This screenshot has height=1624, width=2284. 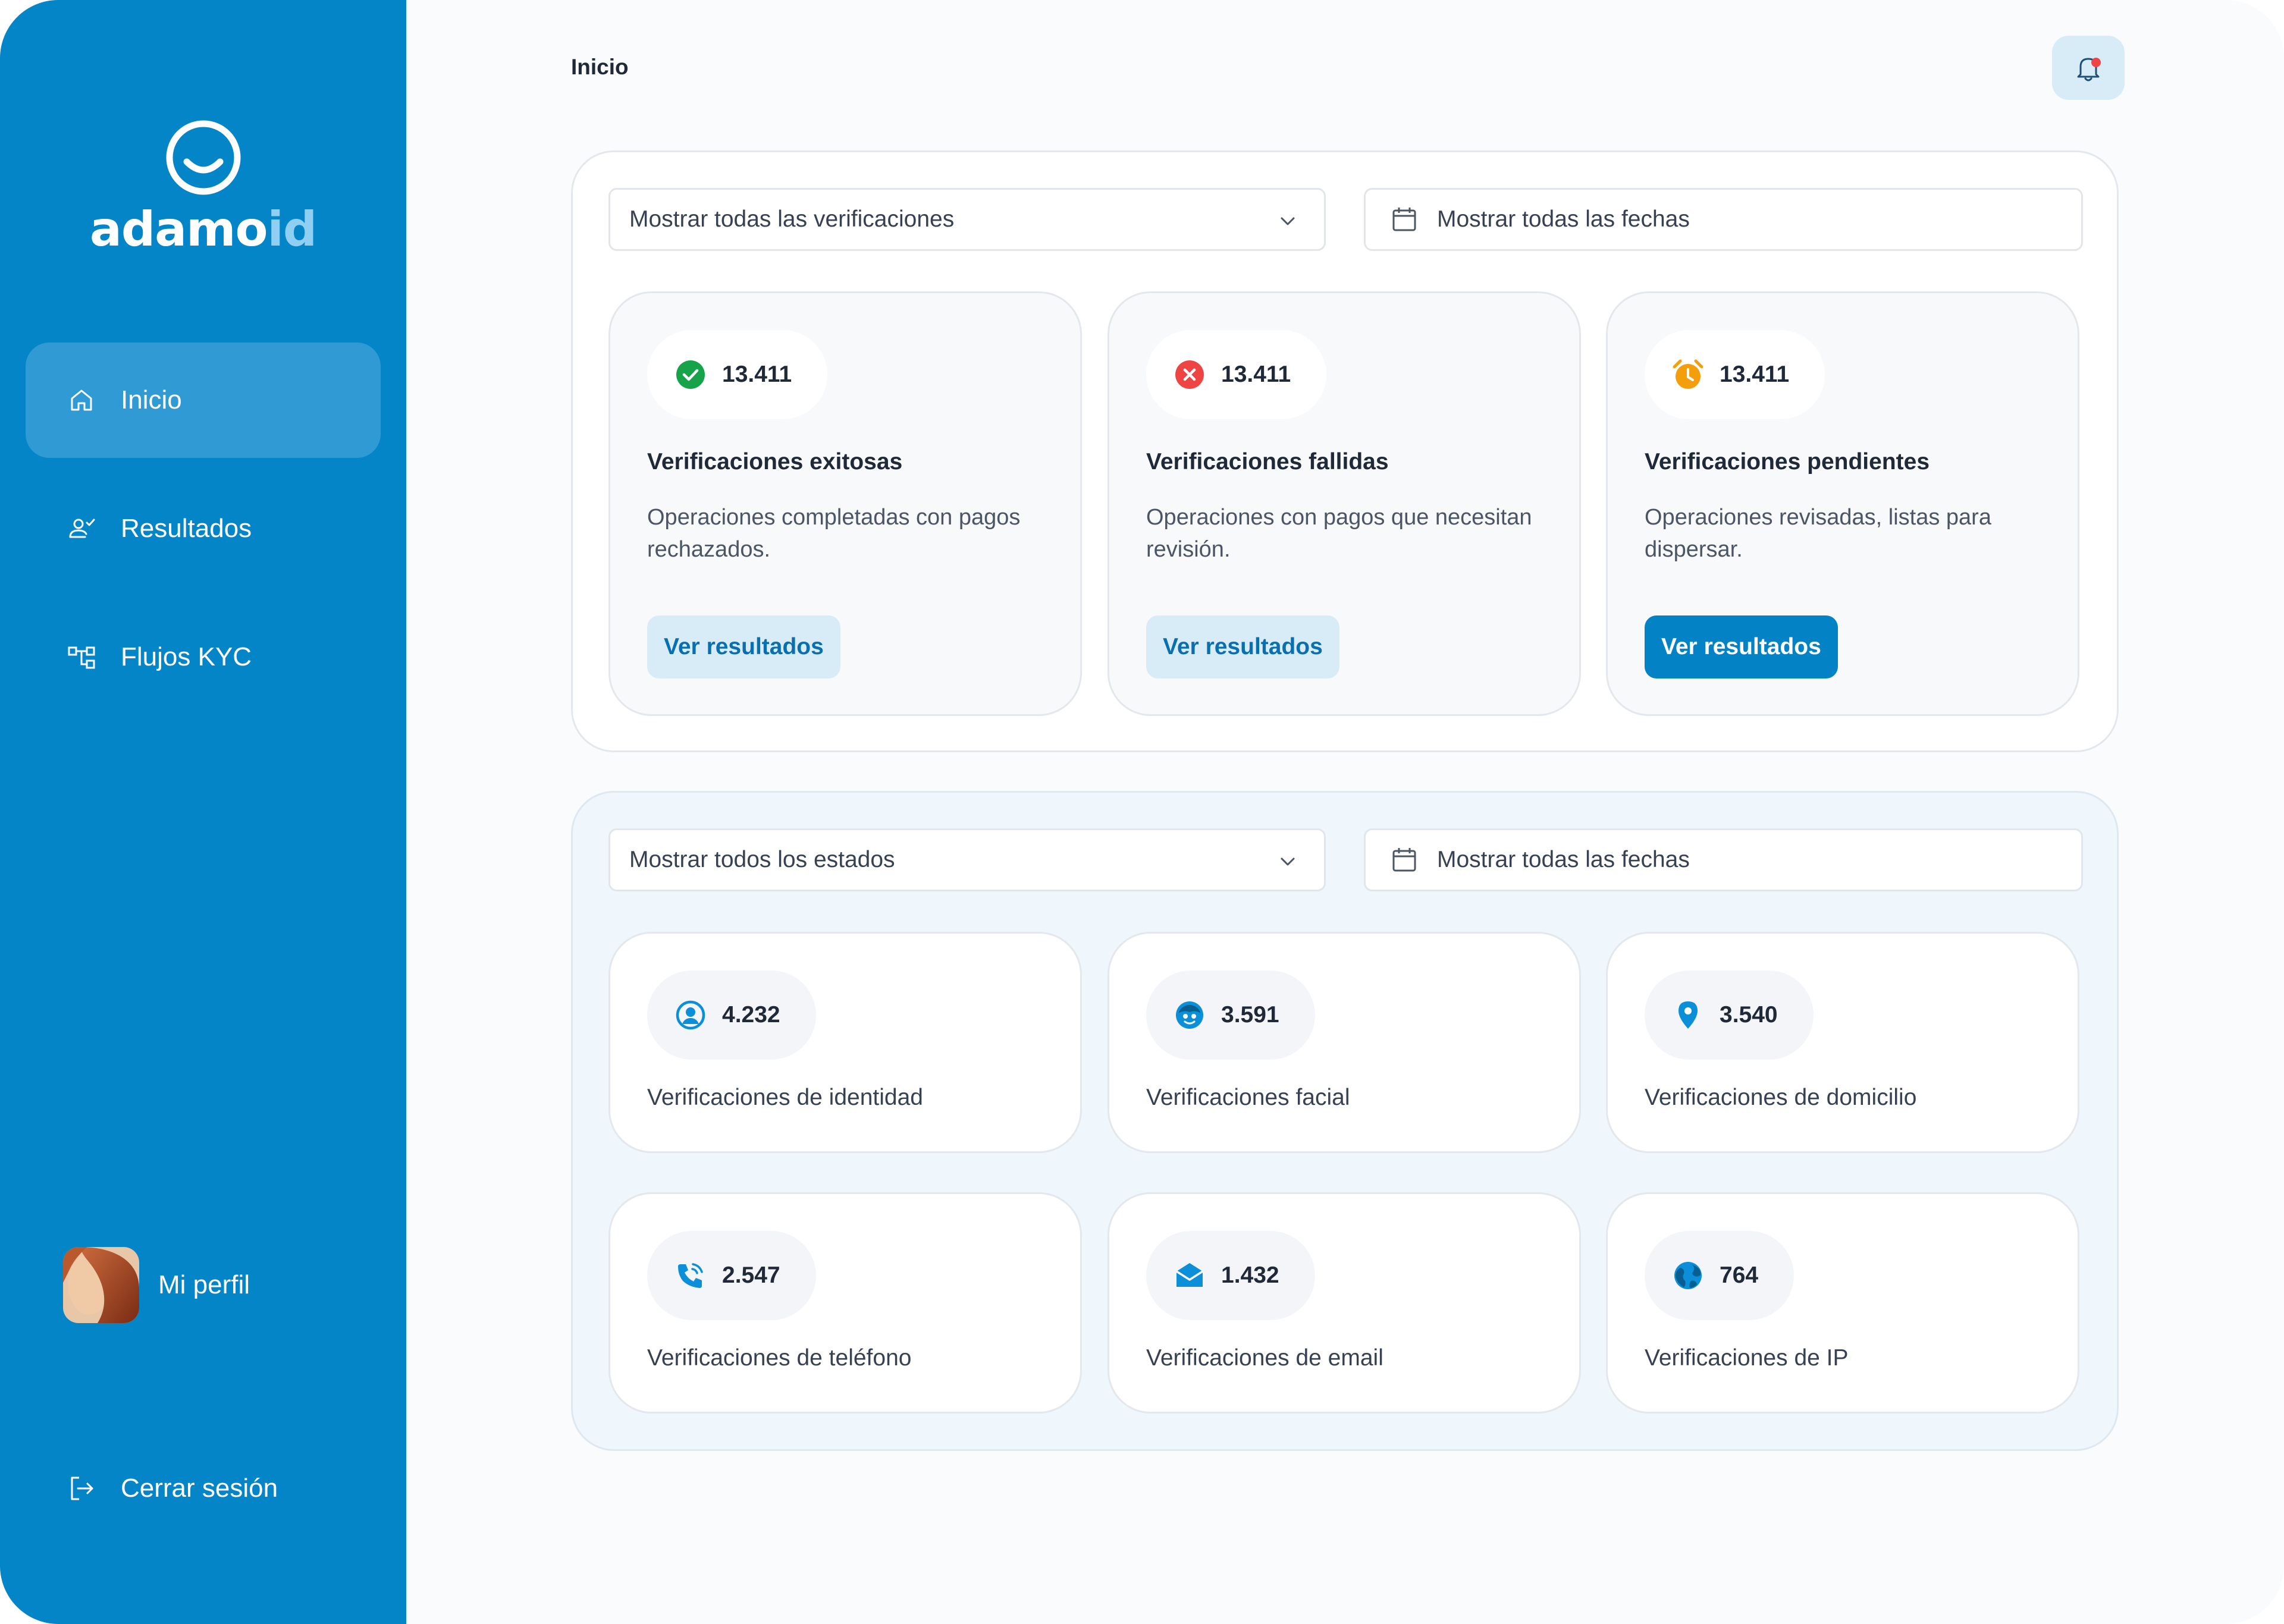 I want to click on count-badge: 4.232, so click(x=731, y=1015).